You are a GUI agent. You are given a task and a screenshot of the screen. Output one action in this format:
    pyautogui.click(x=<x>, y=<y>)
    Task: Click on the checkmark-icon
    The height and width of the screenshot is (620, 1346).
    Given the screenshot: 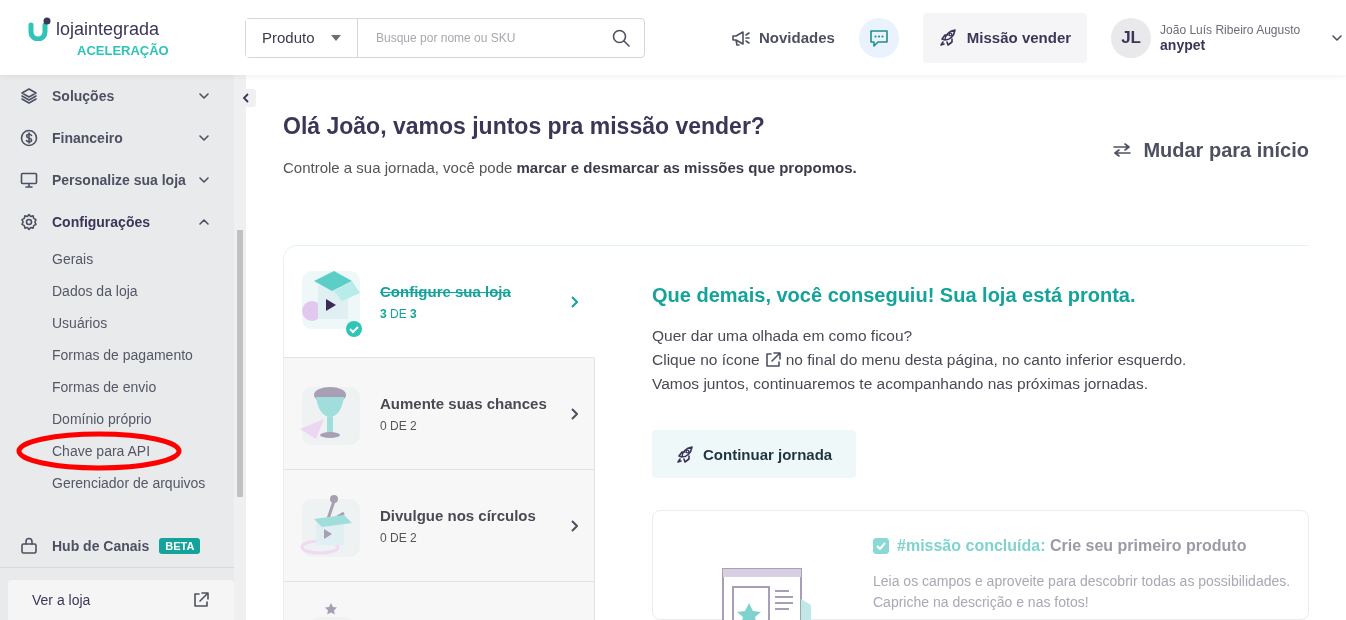 What is the action you would take?
    pyautogui.click(x=881, y=546)
    